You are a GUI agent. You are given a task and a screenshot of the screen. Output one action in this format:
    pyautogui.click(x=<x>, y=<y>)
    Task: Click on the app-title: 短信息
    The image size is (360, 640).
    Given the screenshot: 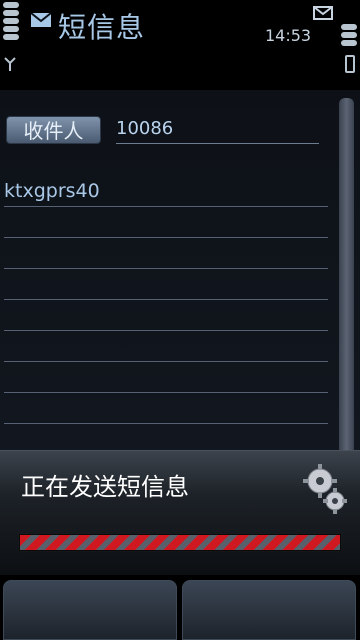 What is the action you would take?
    pyautogui.click(x=102, y=27)
    